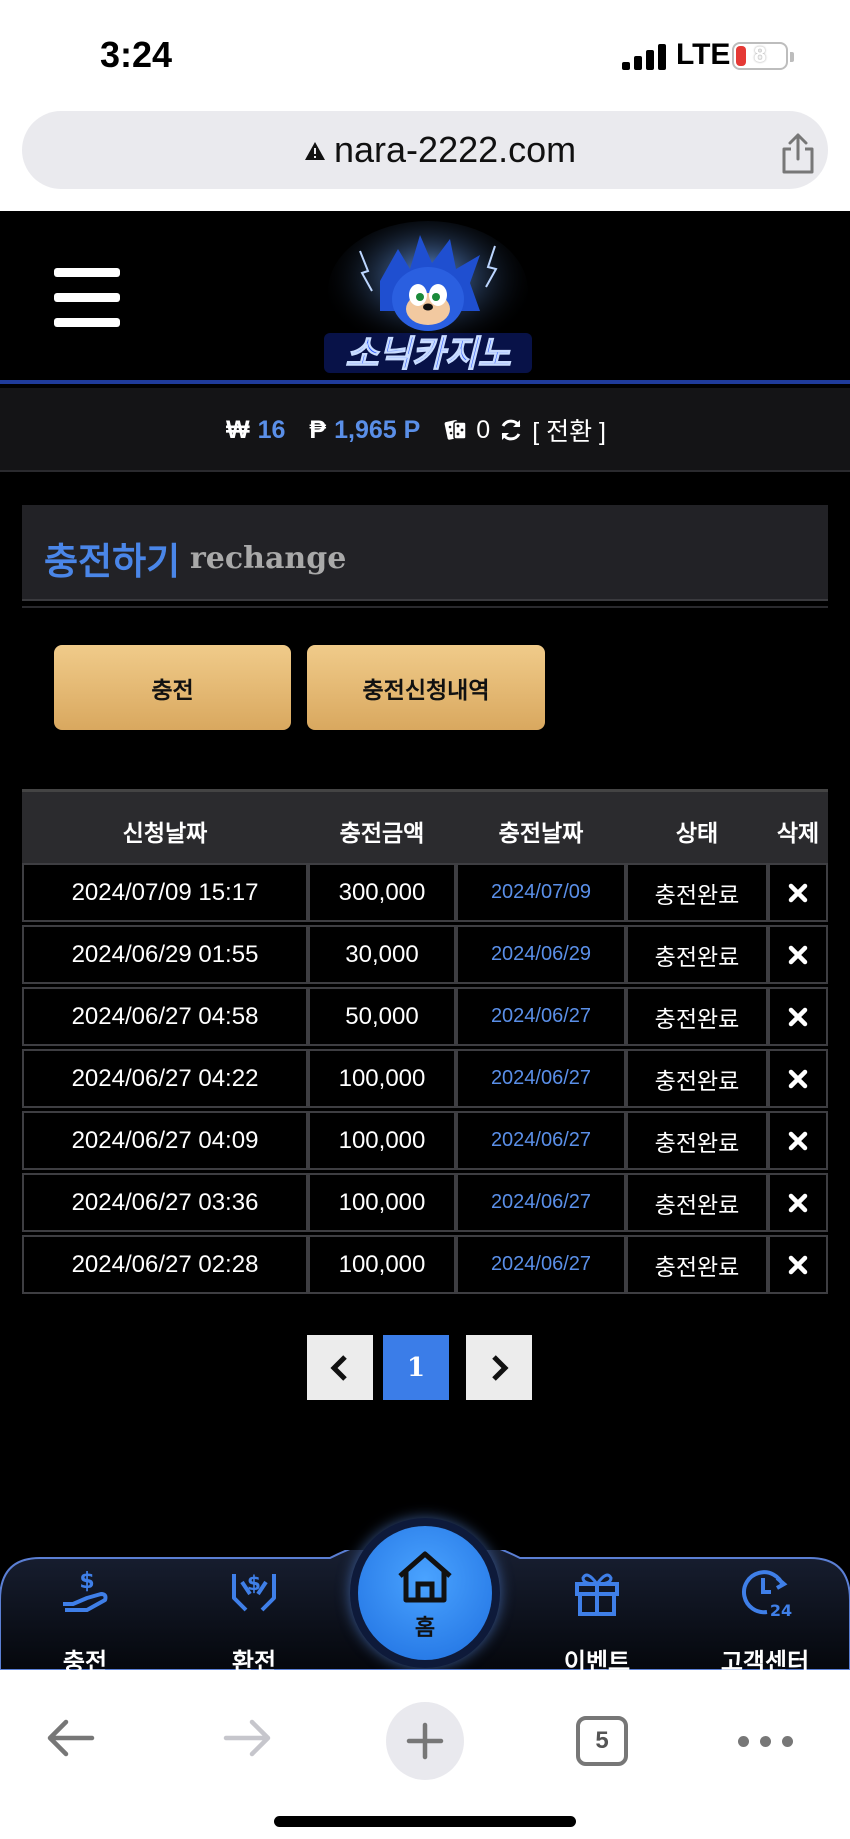  I want to click on network-label: LTE, so click(703, 54).